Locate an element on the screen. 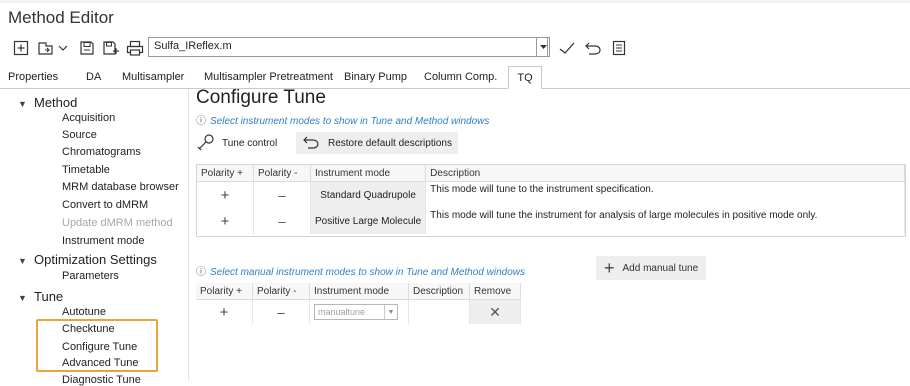 The image size is (910, 386). tree-item-instrument-mode: Instrument mode is located at coordinates (103, 241).